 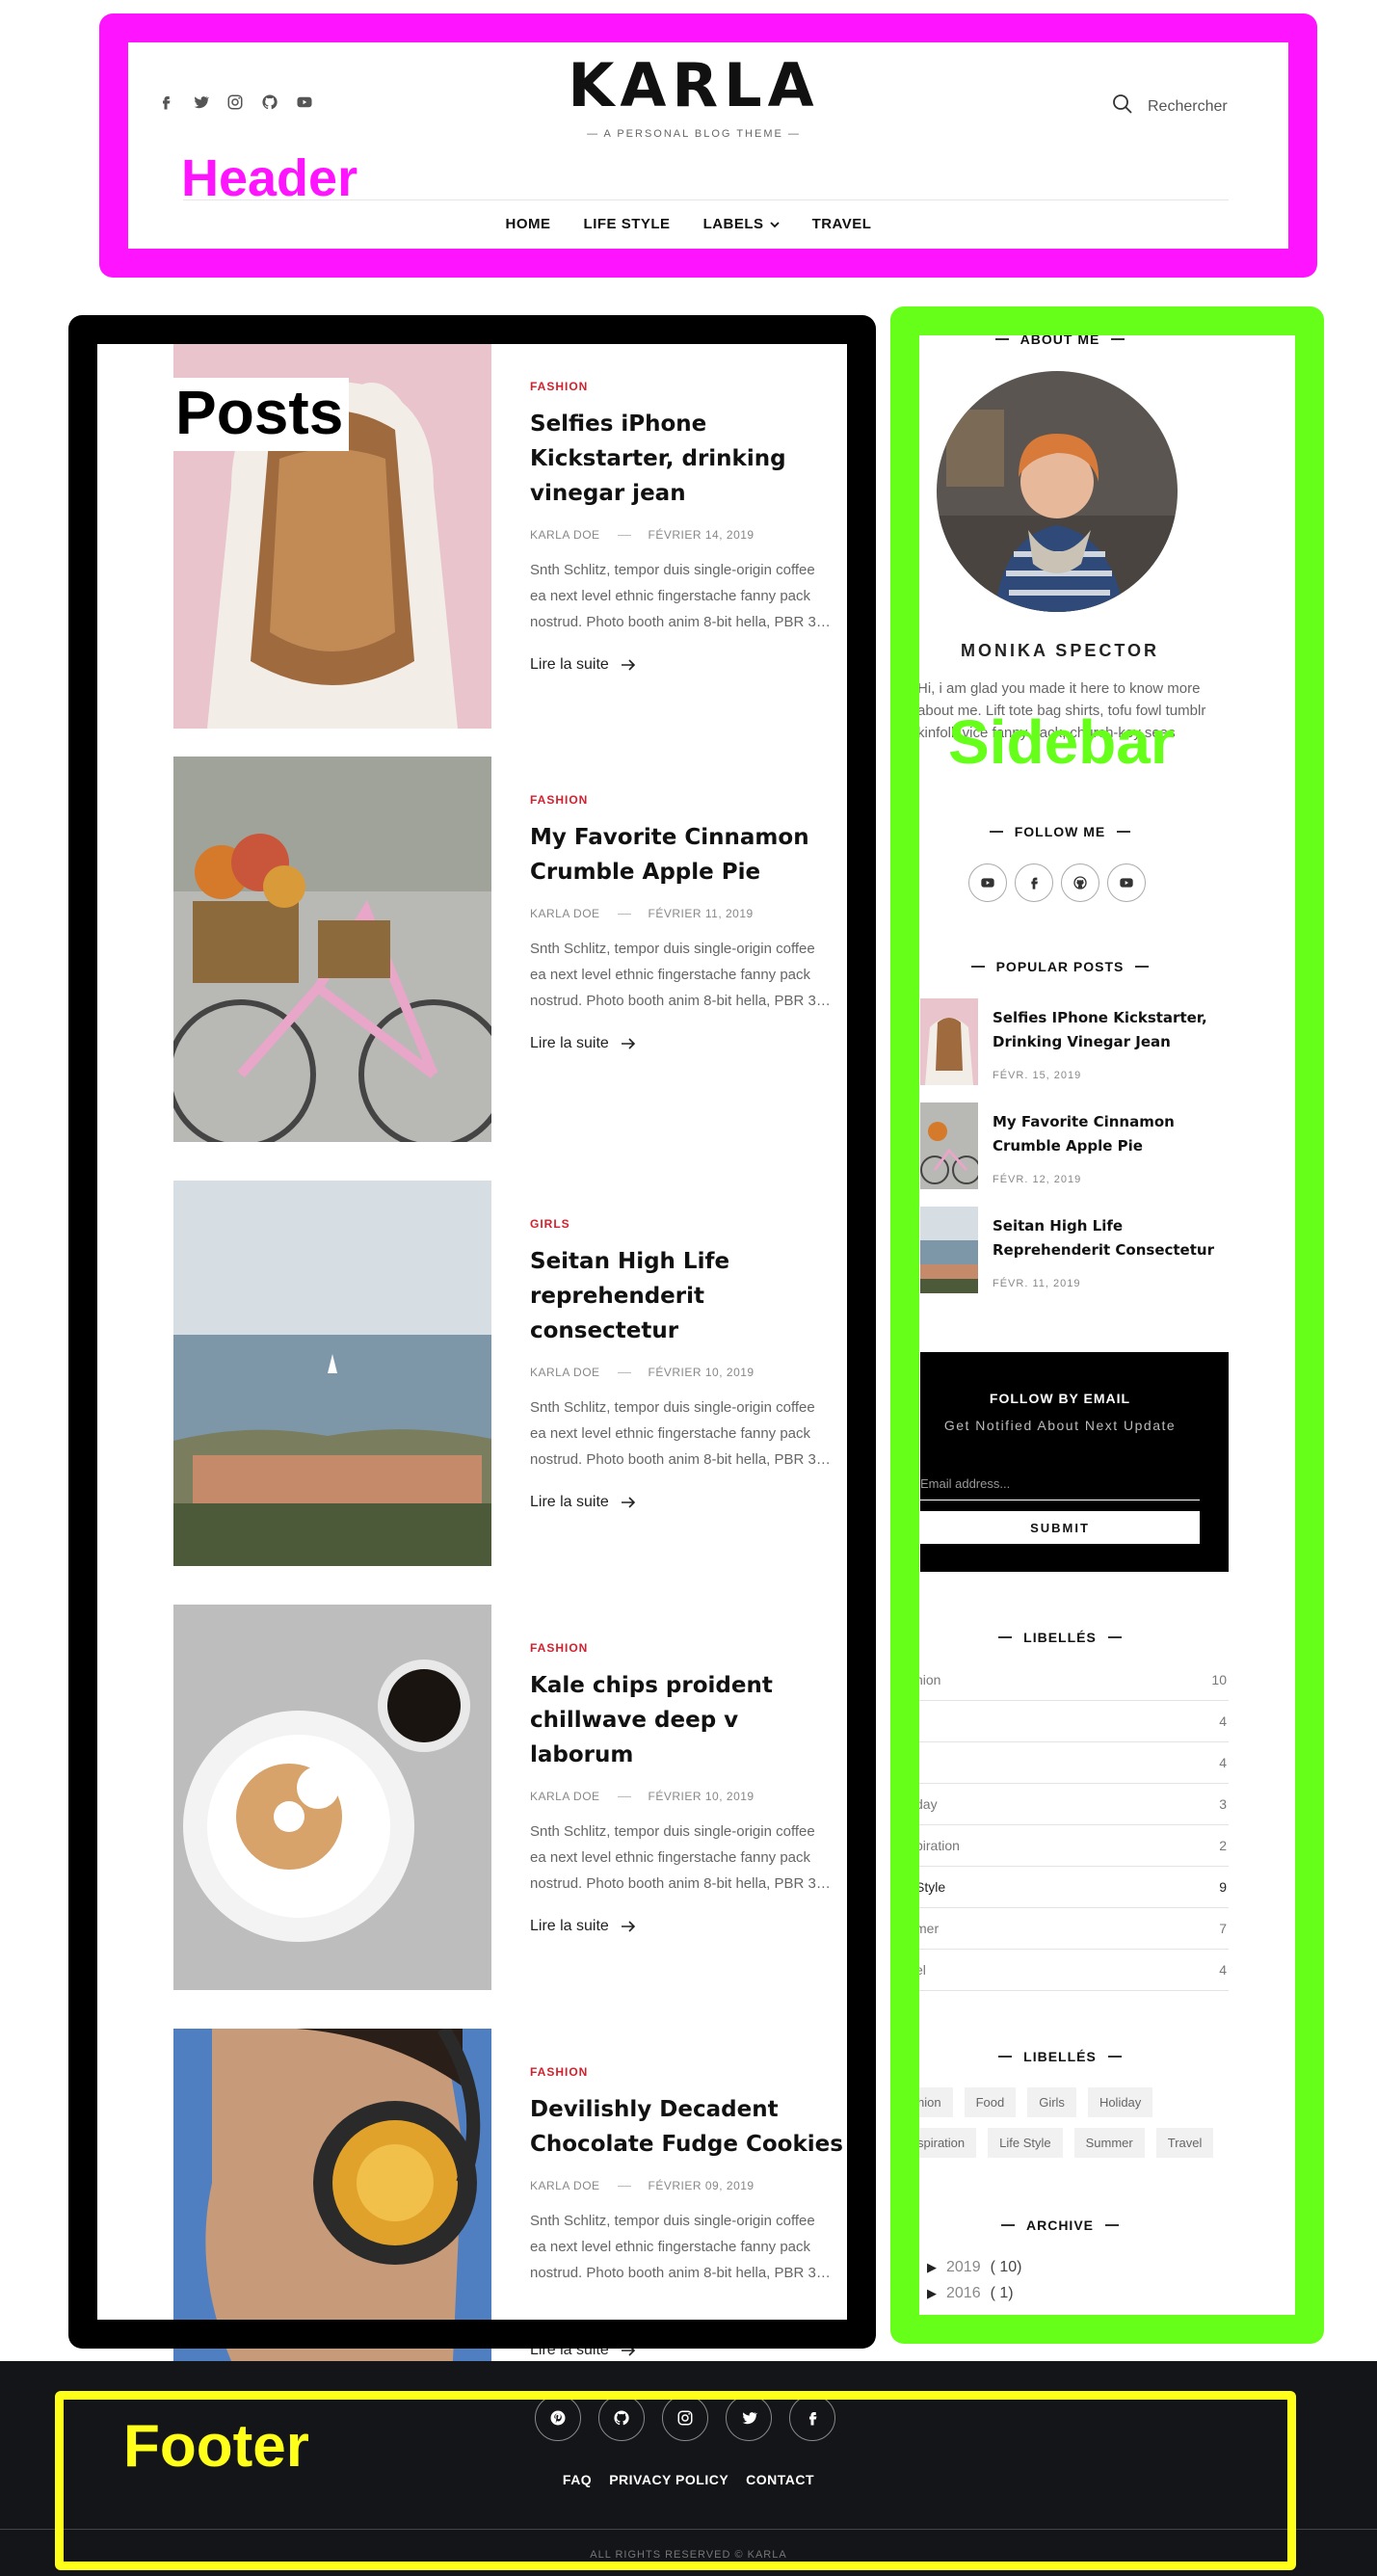 What do you see at coordinates (269, 178) in the screenshot?
I see `header-annotation-label: Header` at bounding box center [269, 178].